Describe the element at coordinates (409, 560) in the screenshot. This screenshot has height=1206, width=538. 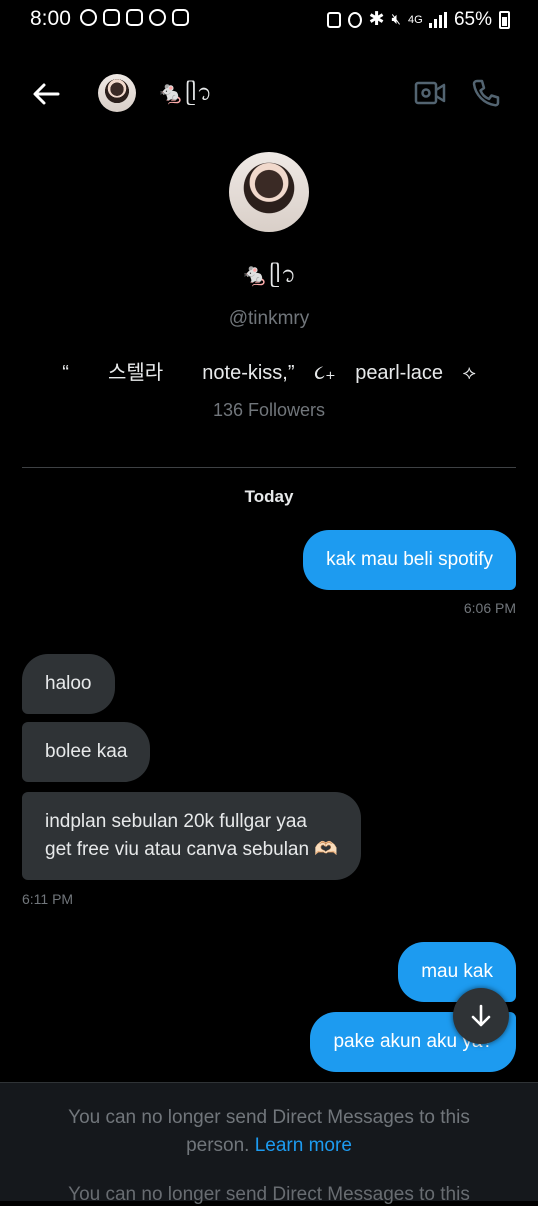
I see `message-bubble-outgoing: kak mau beli spotify` at that location.